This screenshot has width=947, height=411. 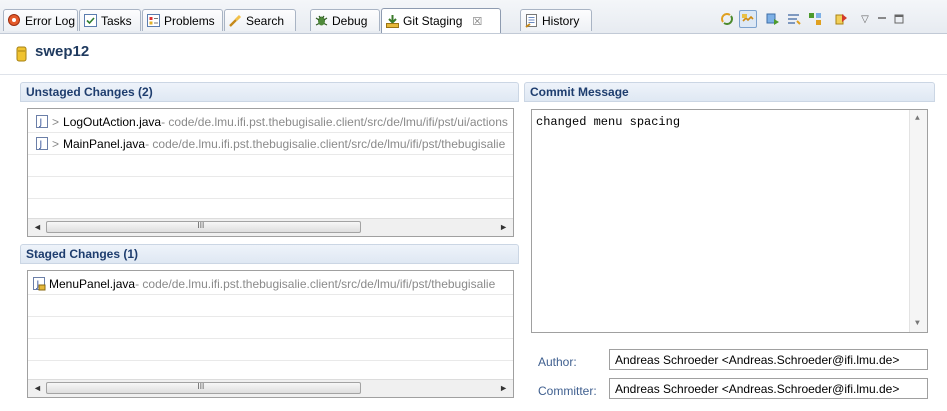 What do you see at coordinates (92, 283) in the screenshot?
I see `file-name: MenuPanel.java` at bounding box center [92, 283].